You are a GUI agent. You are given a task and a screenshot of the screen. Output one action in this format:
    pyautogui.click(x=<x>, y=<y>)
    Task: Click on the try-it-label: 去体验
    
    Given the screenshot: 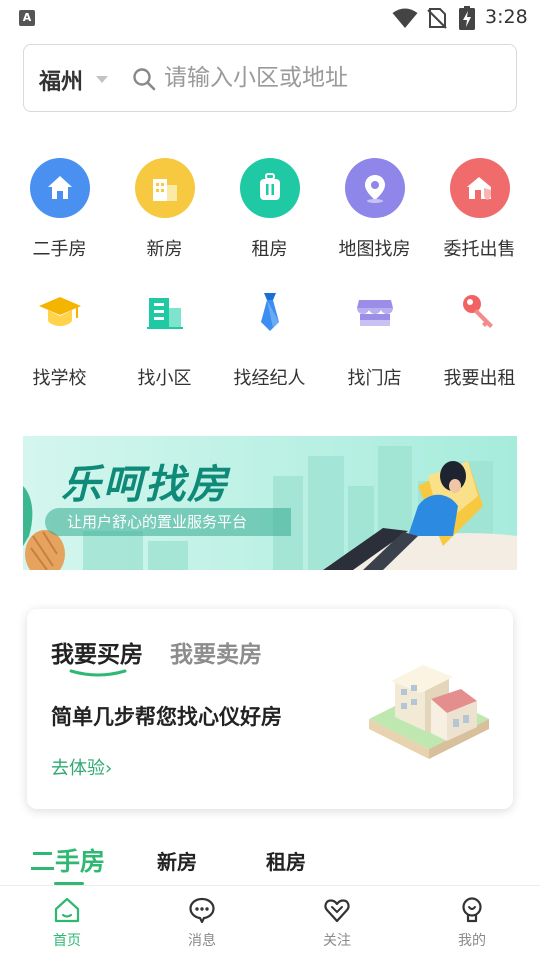 What is the action you would take?
    pyautogui.click(x=78, y=768)
    